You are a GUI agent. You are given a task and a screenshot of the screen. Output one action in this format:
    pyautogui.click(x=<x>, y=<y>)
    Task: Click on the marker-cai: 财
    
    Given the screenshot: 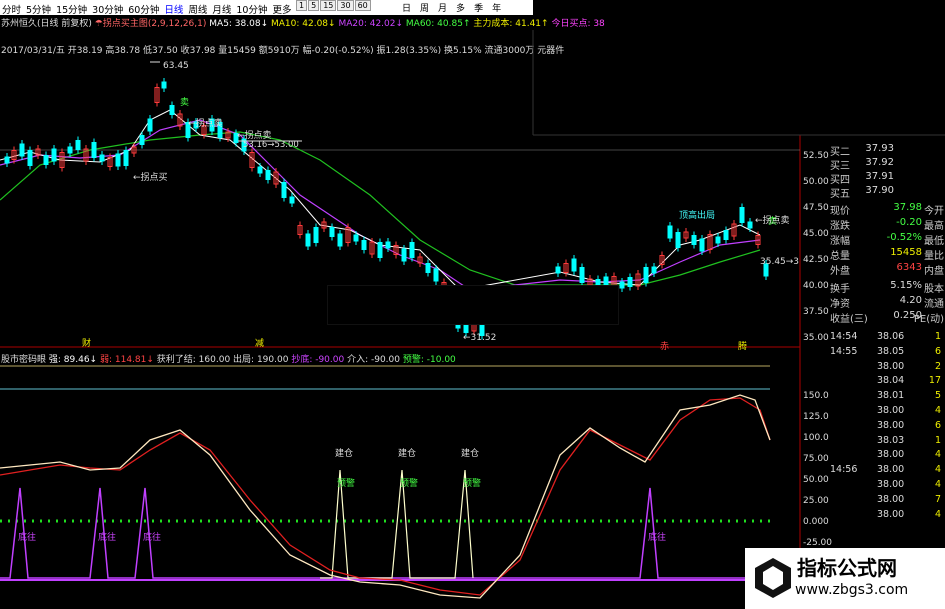 What is the action you would take?
    pyautogui.click(x=87, y=344)
    